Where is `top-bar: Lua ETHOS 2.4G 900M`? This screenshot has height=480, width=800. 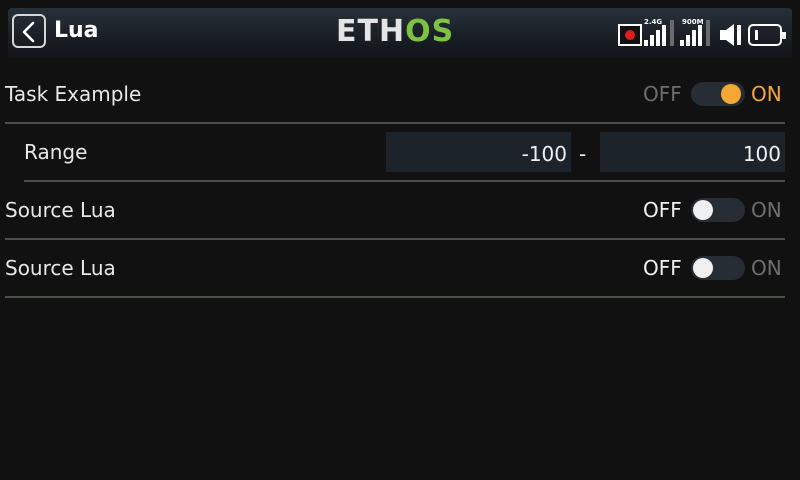
top-bar: Lua ETHOS 2.4G 900M is located at coordinates (400, 31).